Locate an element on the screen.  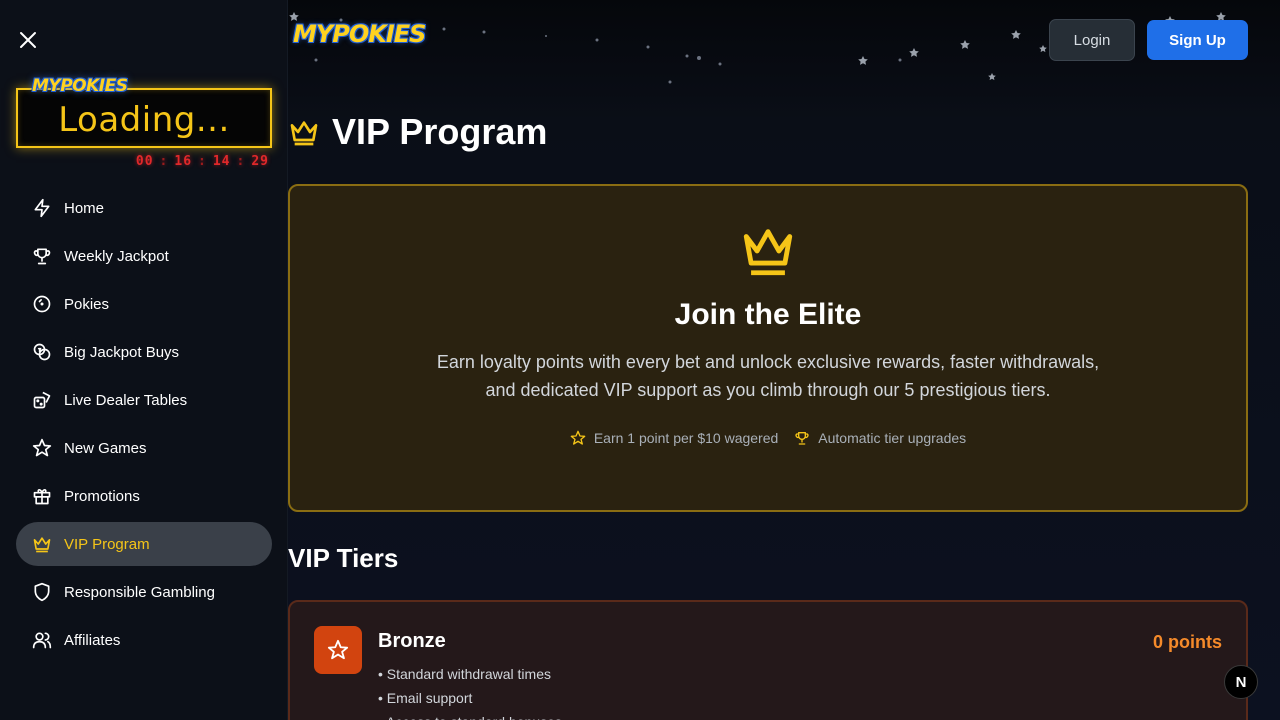
feature-upgrades: Automatic tier upgrades is located at coordinates (880, 438).